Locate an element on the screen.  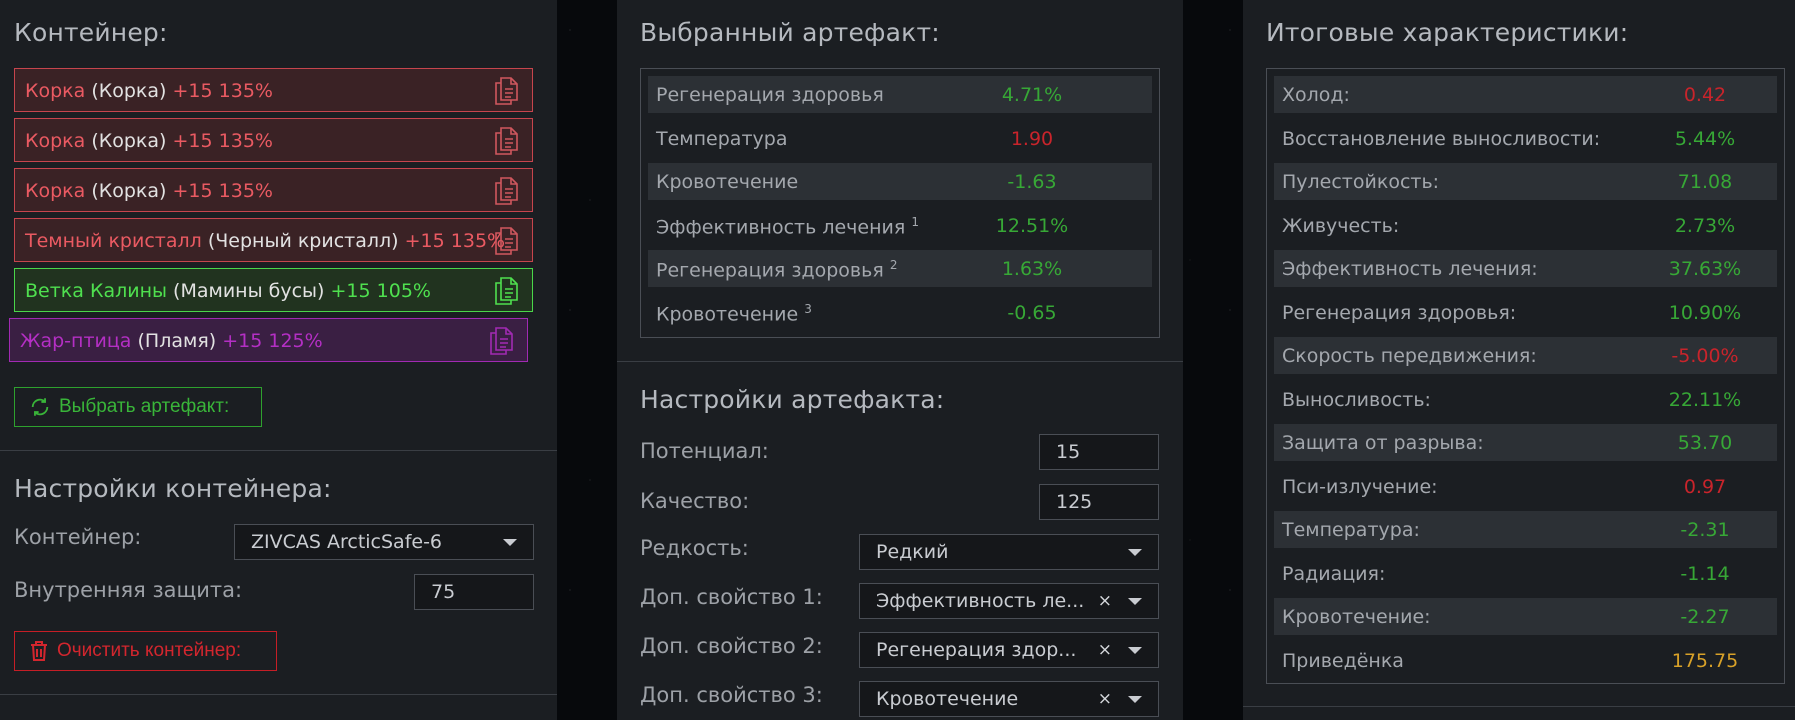
stat-label-text: Приведёнка is located at coordinates (1343, 660).